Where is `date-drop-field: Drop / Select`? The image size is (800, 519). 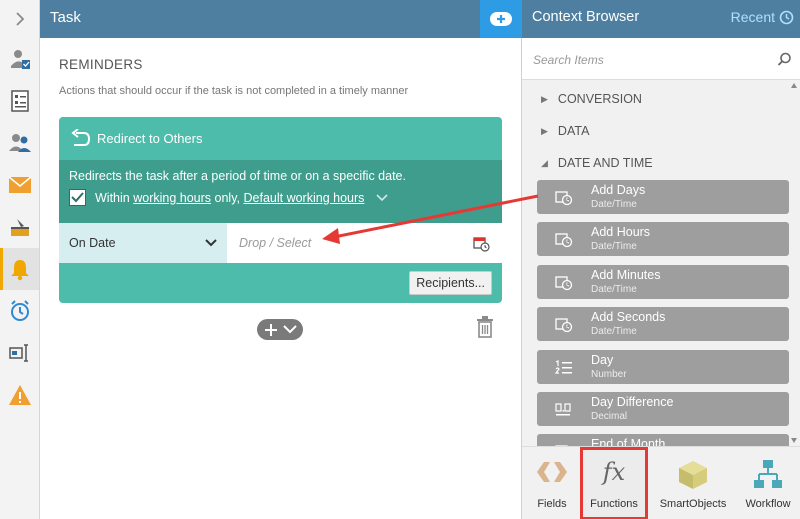
date-drop-field: Drop / Select is located at coordinates (364, 243).